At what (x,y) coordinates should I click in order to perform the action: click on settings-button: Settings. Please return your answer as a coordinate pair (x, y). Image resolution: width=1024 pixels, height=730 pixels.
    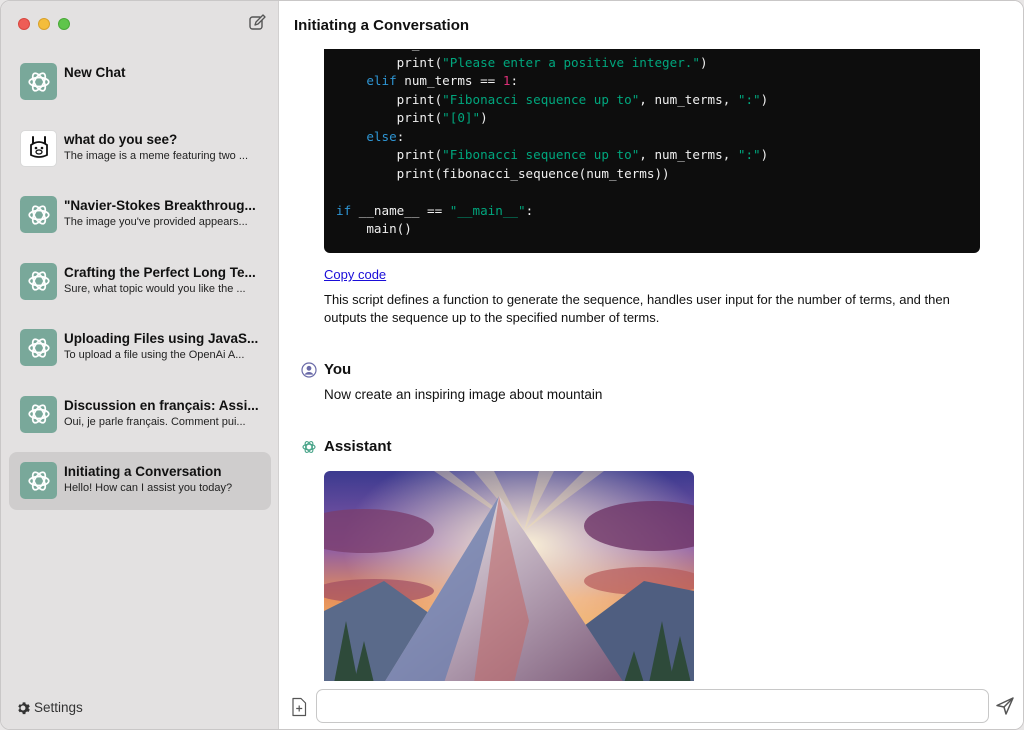
    Looking at the image, I should click on (49, 707).